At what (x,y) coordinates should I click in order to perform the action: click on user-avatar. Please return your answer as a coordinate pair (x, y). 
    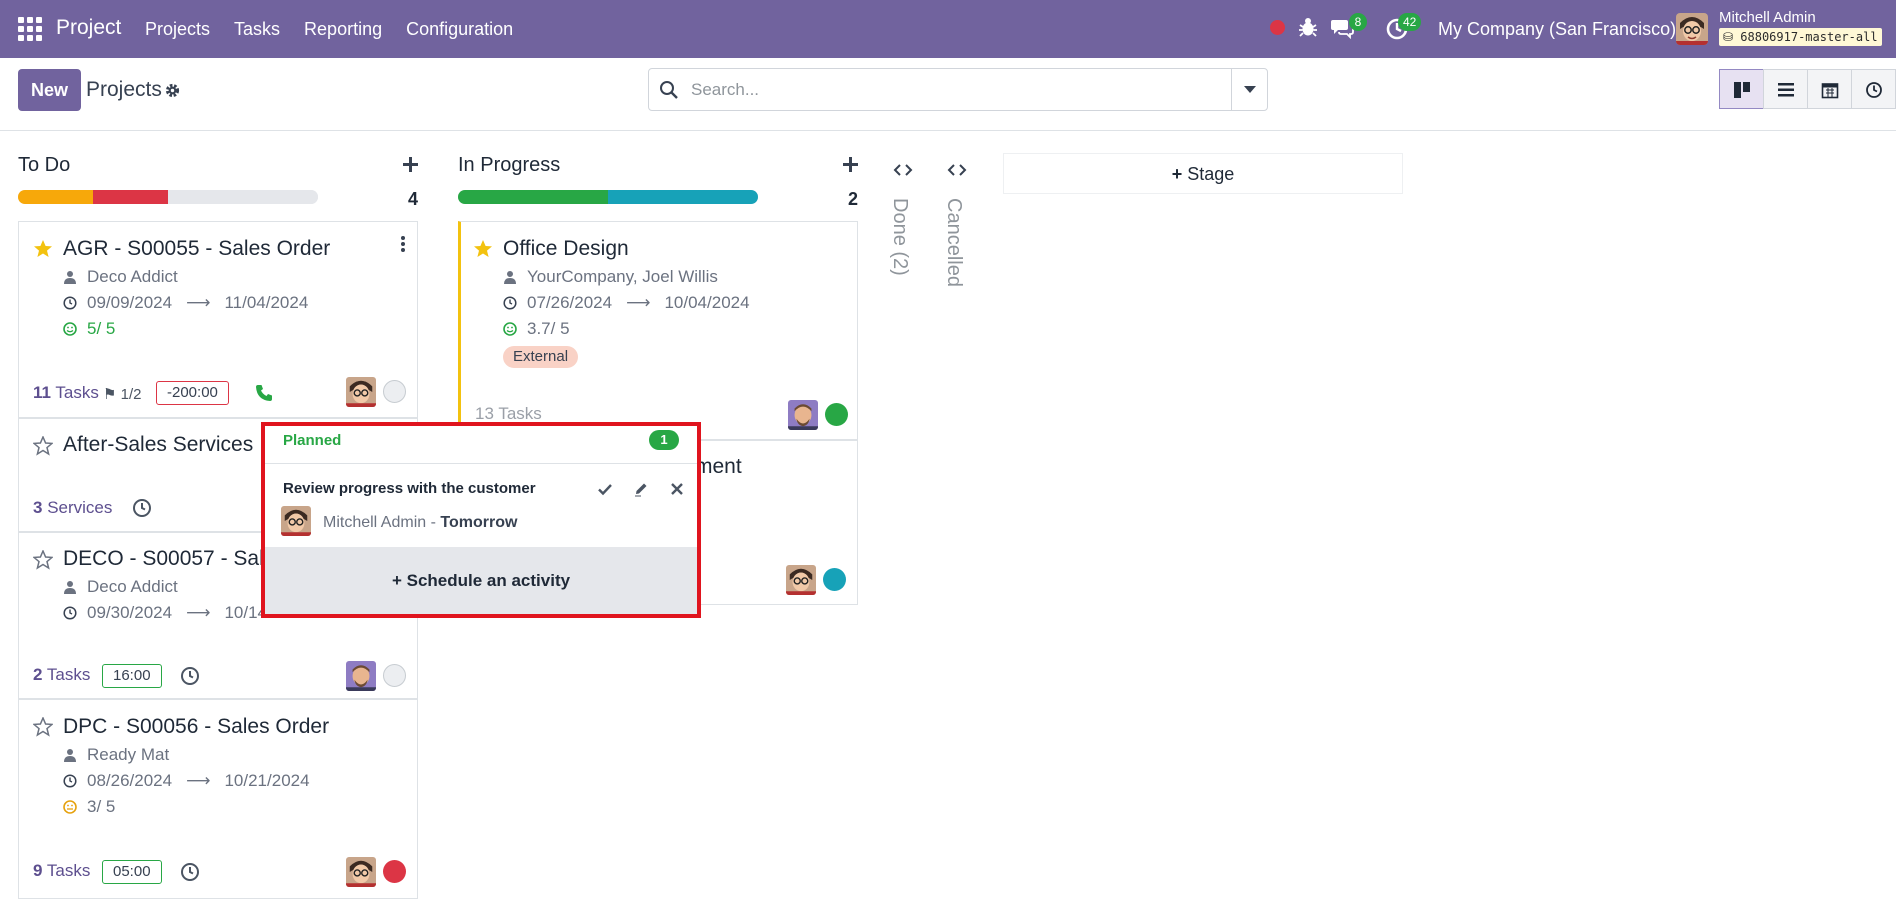
    Looking at the image, I should click on (1692, 29).